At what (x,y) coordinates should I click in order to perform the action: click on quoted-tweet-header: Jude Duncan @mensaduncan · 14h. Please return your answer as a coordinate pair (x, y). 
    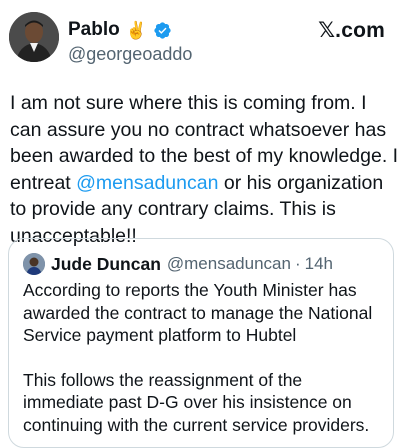
    Looking at the image, I should click on (178, 264).